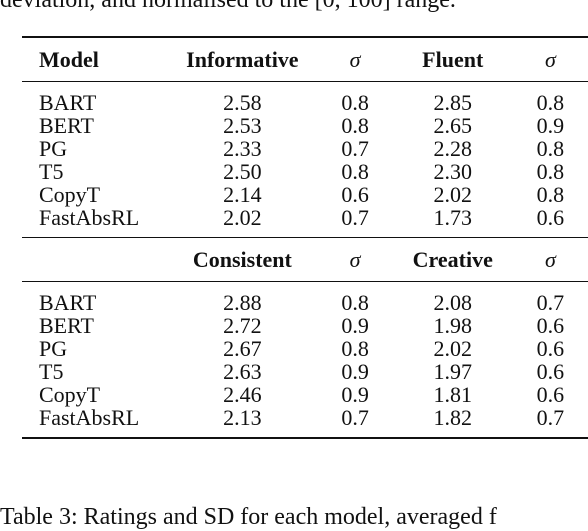 This screenshot has height=531, width=588. I want to click on cell-value: 2.33, so click(242, 148).